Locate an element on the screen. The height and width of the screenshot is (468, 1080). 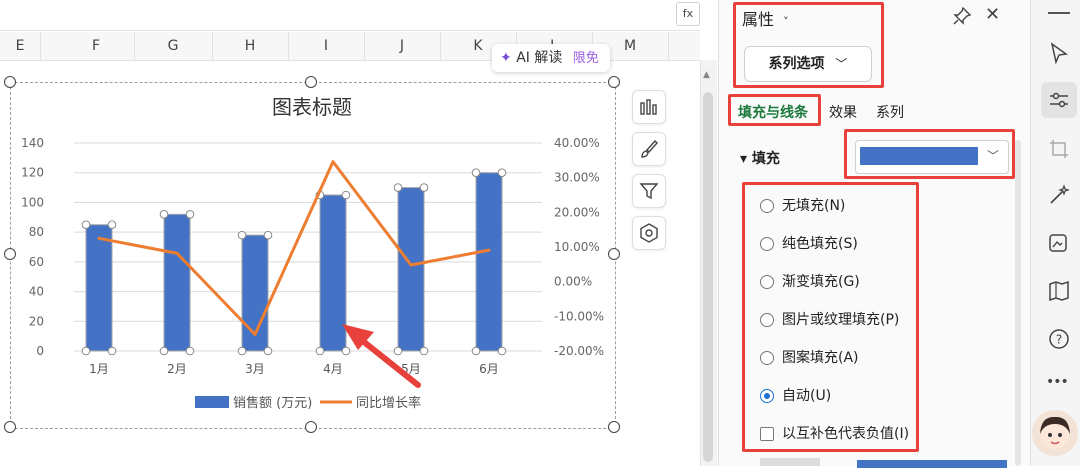
y-axis-tick-label: 100 is located at coordinates (32, 202).